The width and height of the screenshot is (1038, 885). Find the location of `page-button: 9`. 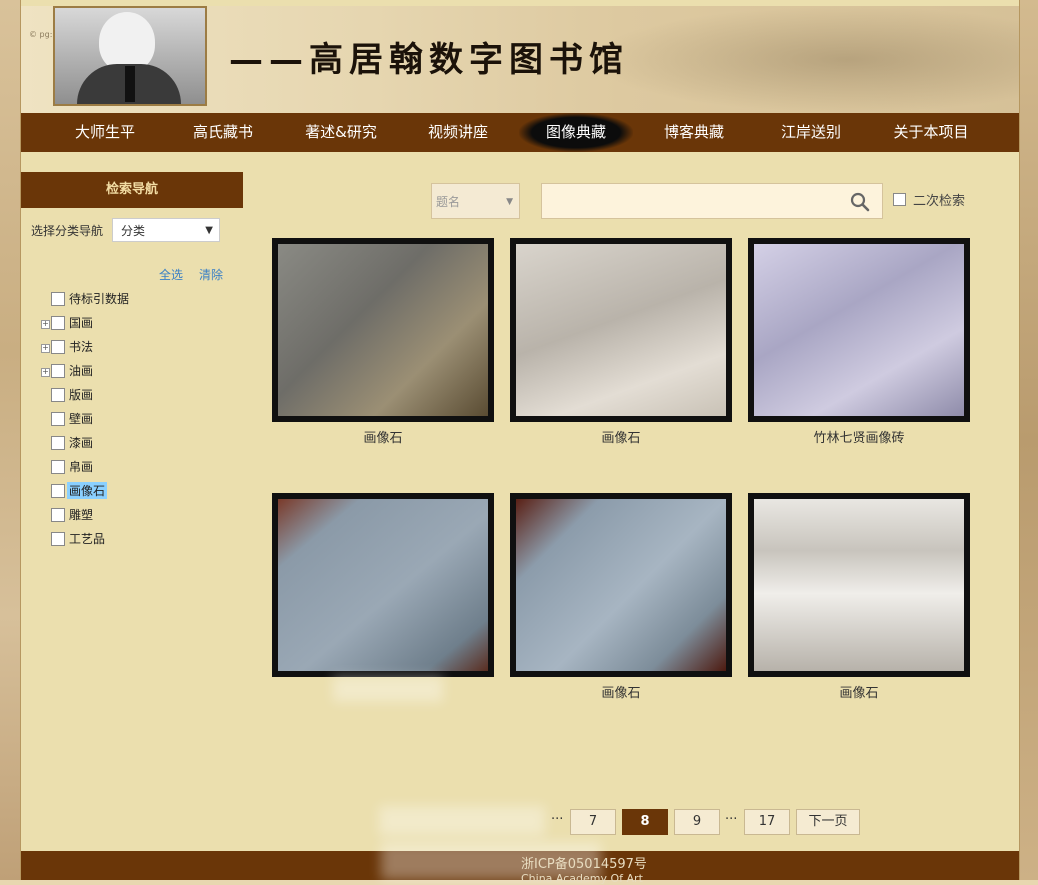

page-button: 9 is located at coordinates (697, 822).